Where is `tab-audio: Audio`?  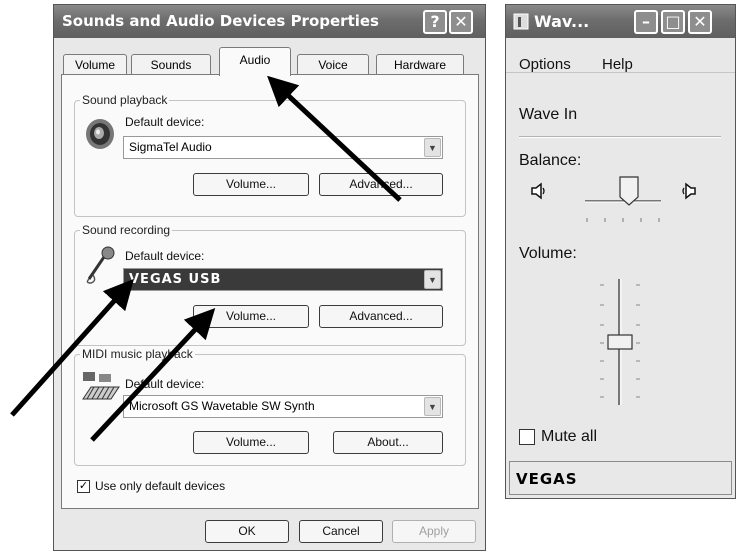 tab-audio: Audio is located at coordinates (255, 61).